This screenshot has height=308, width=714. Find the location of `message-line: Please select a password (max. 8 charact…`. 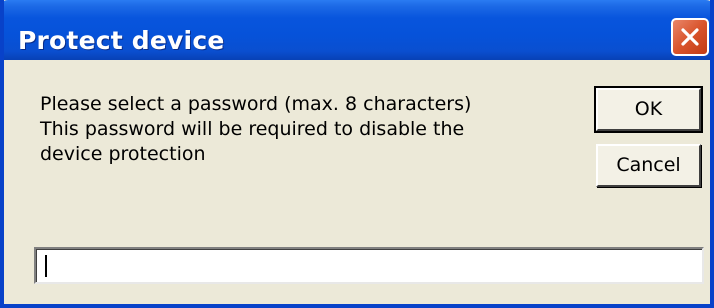

message-line: Please select a password (max. 8 charact… is located at coordinates (256, 104).